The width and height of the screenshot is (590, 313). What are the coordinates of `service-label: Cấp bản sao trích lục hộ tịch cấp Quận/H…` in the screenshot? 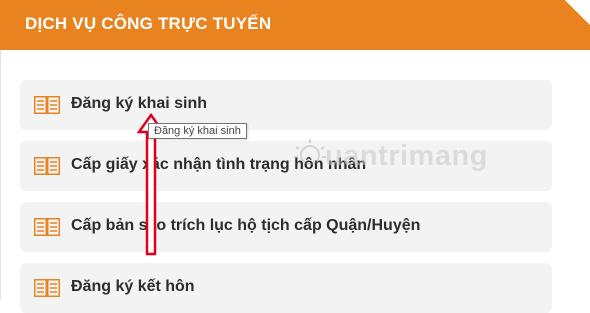 It's located at (246, 225).